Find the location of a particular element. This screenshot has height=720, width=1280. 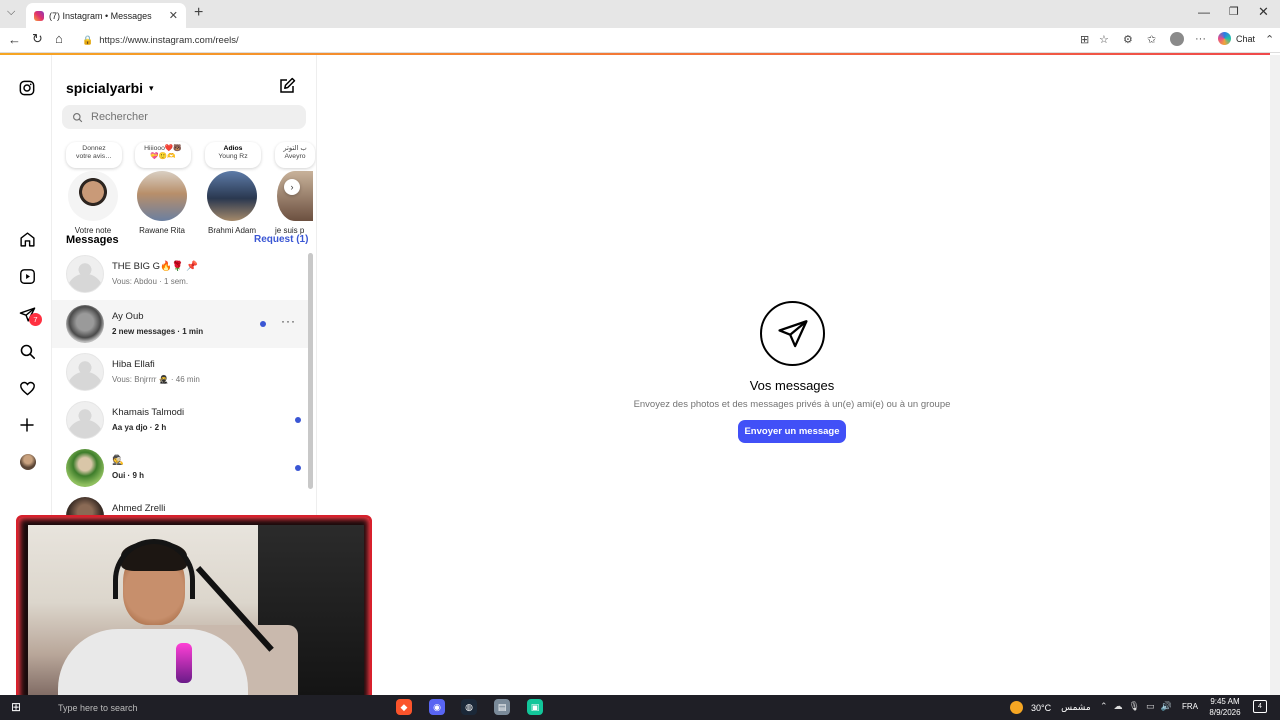

conversation-preview: Oui · 9 h is located at coordinates (128, 475).